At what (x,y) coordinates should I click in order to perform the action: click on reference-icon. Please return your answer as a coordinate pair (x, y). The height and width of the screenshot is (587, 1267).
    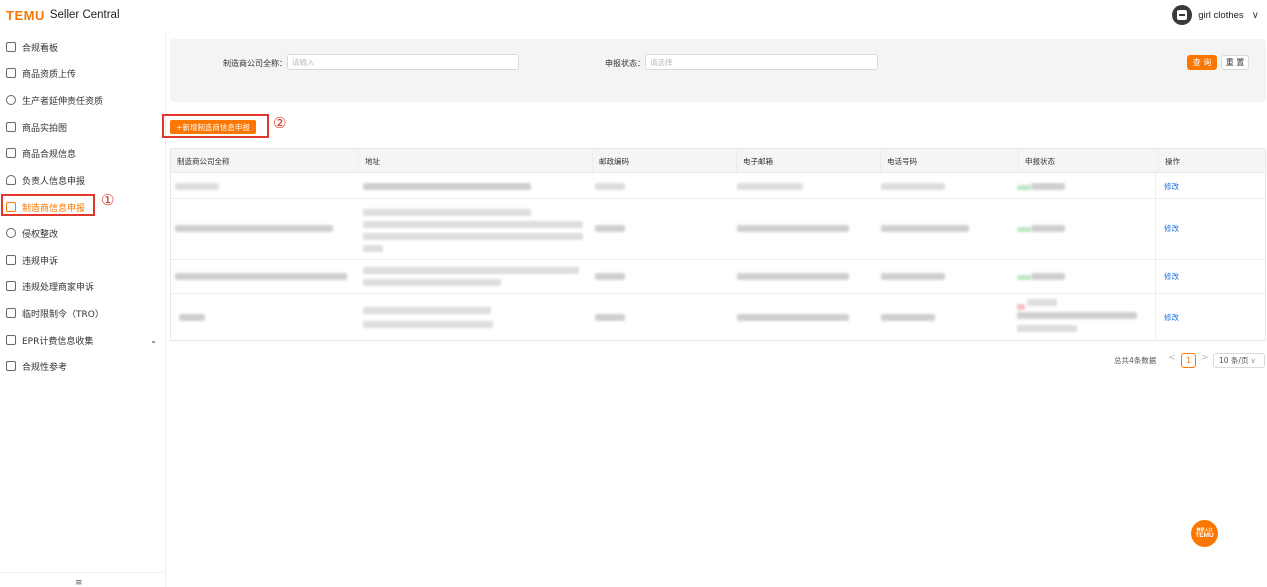
    Looking at the image, I should click on (11, 366).